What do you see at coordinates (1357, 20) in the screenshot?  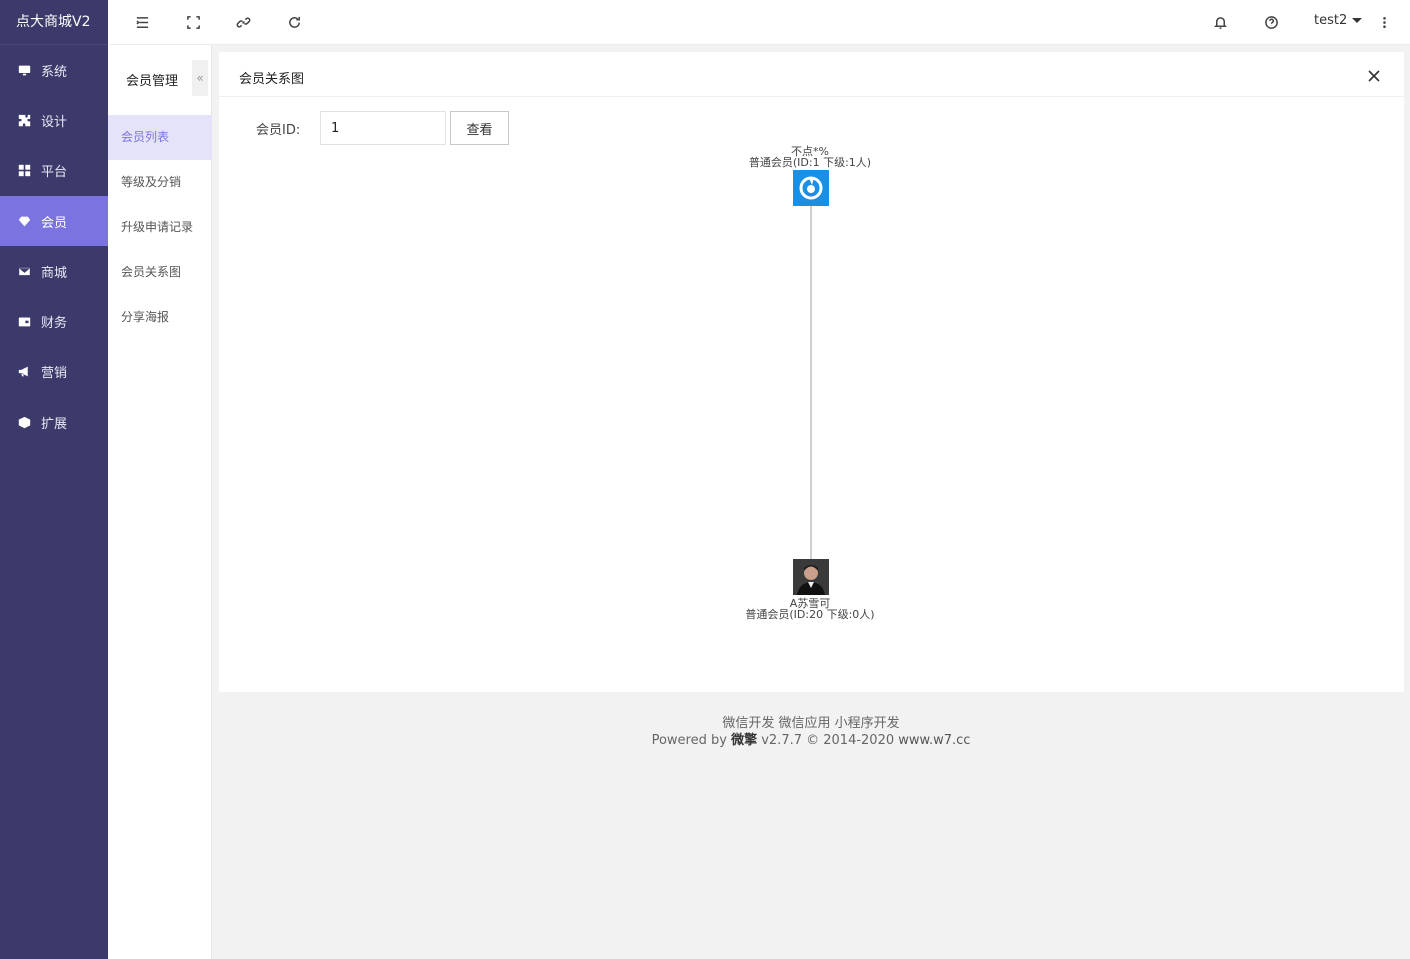 I see `caret-down-icon` at bounding box center [1357, 20].